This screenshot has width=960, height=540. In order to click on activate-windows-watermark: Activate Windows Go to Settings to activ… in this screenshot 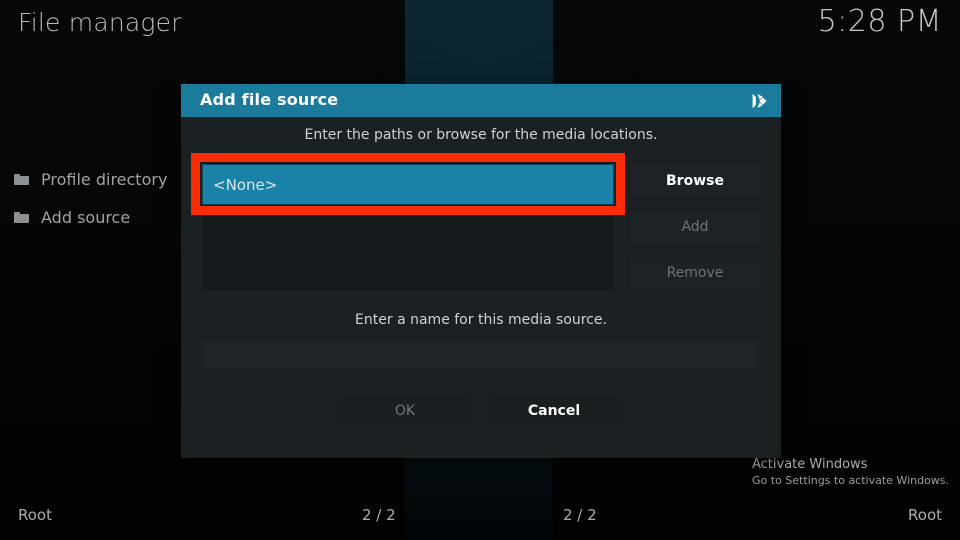, I will do `click(850, 472)`.